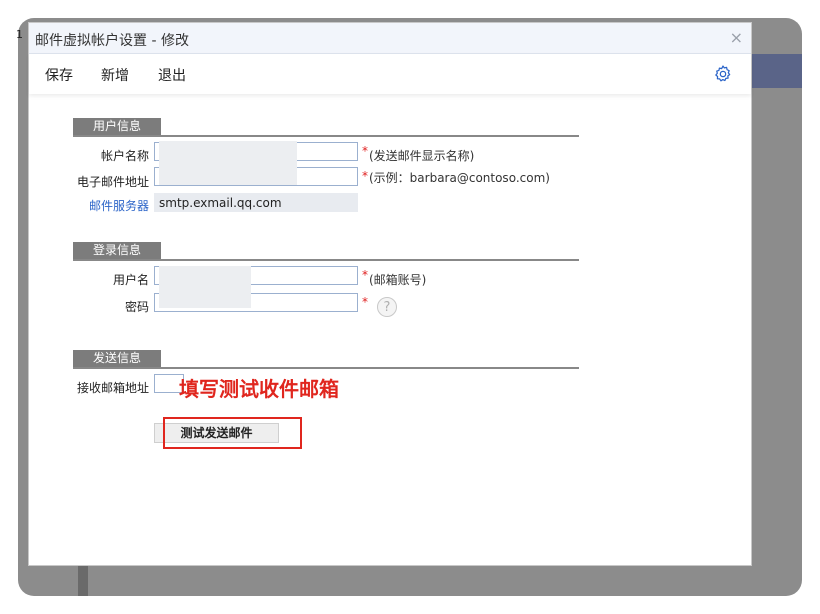 The height and width of the screenshot is (614, 820). I want to click on account-name-label: 帐户名称, so click(124, 156).